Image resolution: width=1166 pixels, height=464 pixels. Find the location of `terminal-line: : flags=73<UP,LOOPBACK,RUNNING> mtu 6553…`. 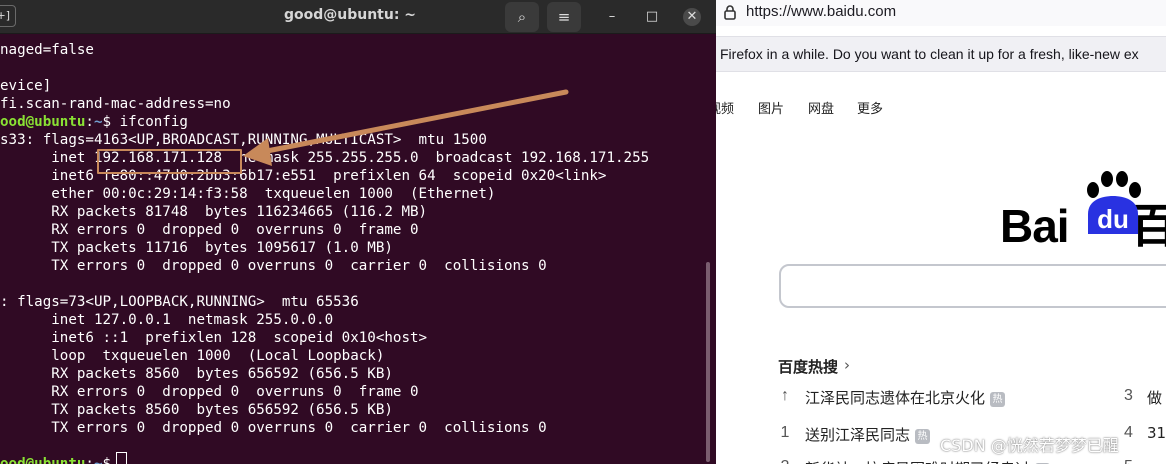

terminal-line: : flags=73<UP,LOOPBACK,RUNNING> mtu 6553… is located at coordinates (179, 302).